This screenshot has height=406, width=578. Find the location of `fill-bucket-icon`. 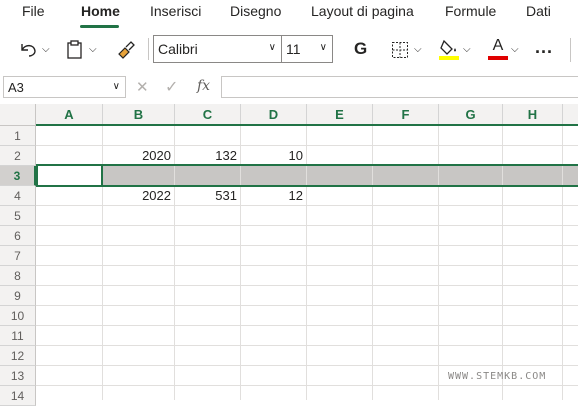

fill-bucket-icon is located at coordinates (449, 49).